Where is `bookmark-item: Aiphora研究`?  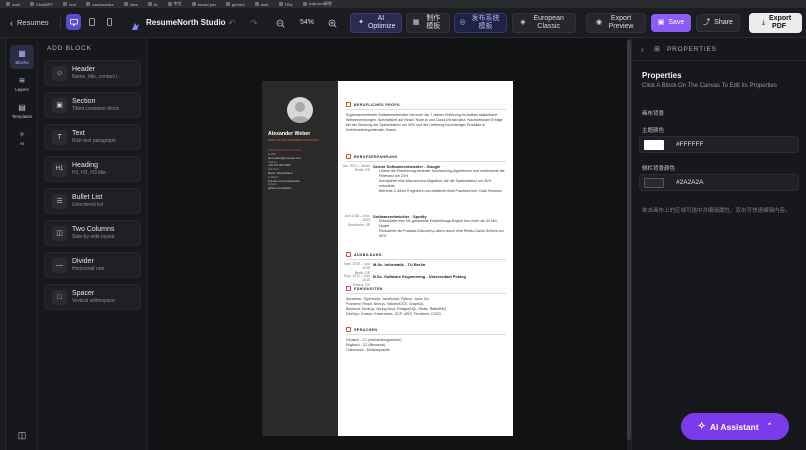
bookmark-item: Aiphora研究 is located at coordinates (317, 4).